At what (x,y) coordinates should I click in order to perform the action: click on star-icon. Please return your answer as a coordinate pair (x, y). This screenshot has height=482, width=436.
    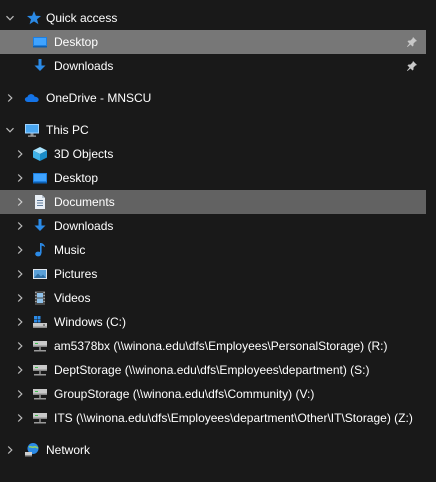
    Looking at the image, I should click on (34, 18).